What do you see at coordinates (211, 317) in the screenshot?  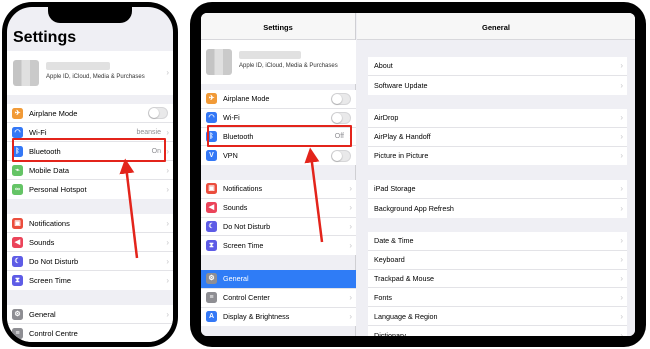 I see `display-icon: A` at bounding box center [211, 317].